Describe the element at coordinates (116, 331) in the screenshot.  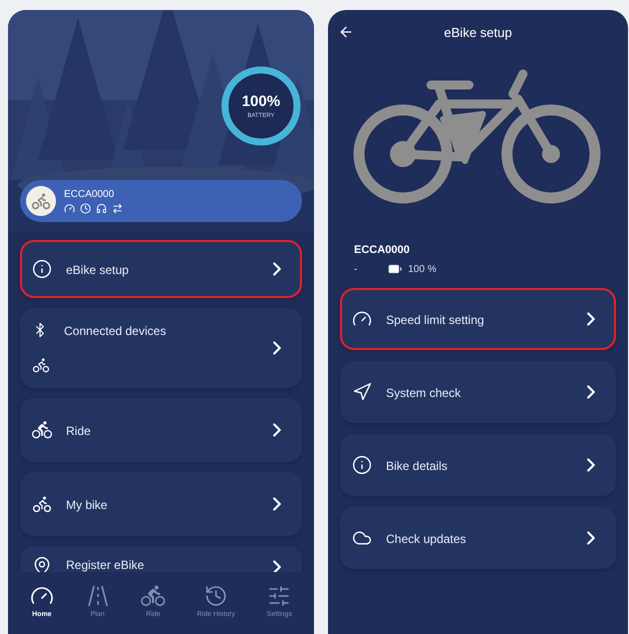
I see `menu-label: Connected devices` at that location.